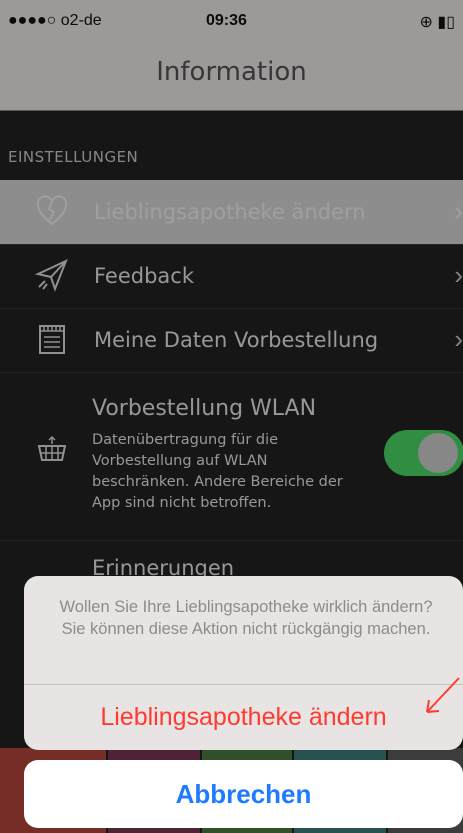 The height and width of the screenshot is (833, 463). Describe the element at coordinates (243, 717) in the screenshot. I see `change-pharmacy-button: Lieblingsapotheke ändern` at that location.